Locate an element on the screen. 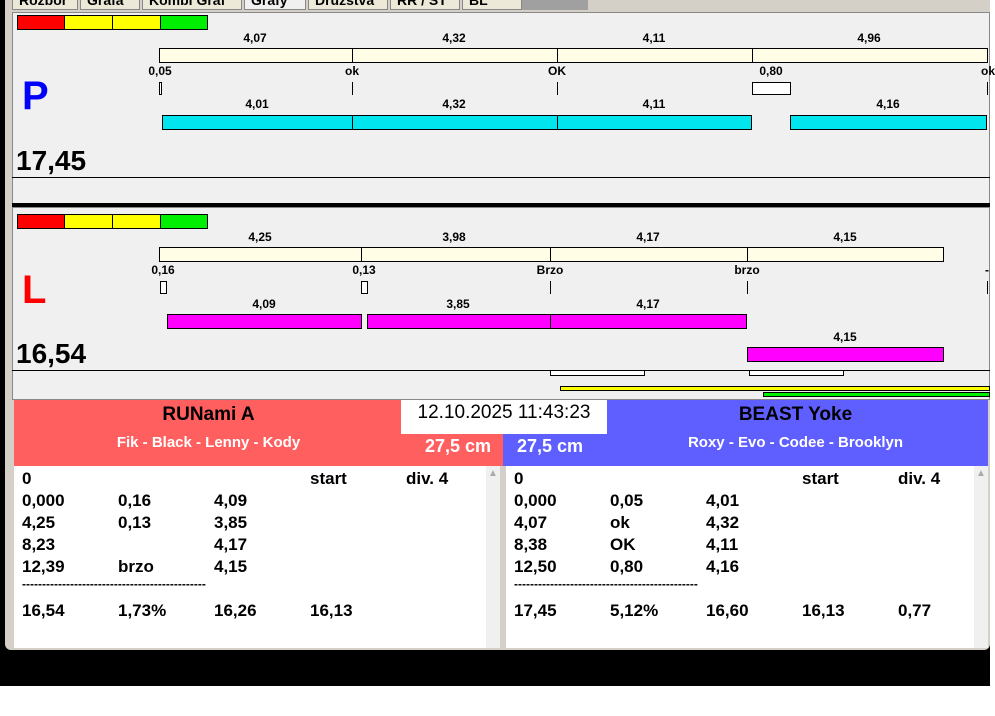 Image resolution: width=995 pixels, height=716 pixels. tab-grafa: Grafa is located at coordinates (110, 5).